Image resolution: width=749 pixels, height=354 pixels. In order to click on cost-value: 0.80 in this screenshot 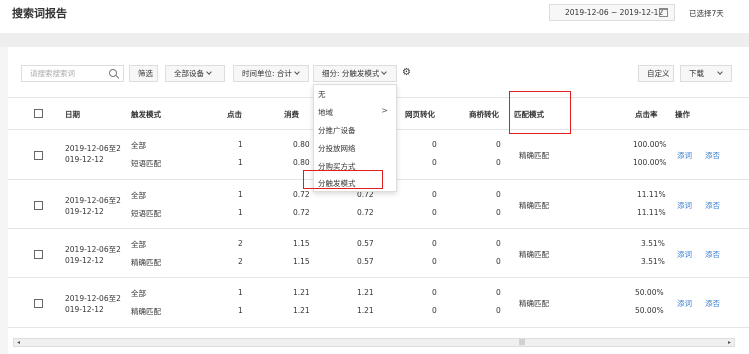, I will do `click(301, 162)`.